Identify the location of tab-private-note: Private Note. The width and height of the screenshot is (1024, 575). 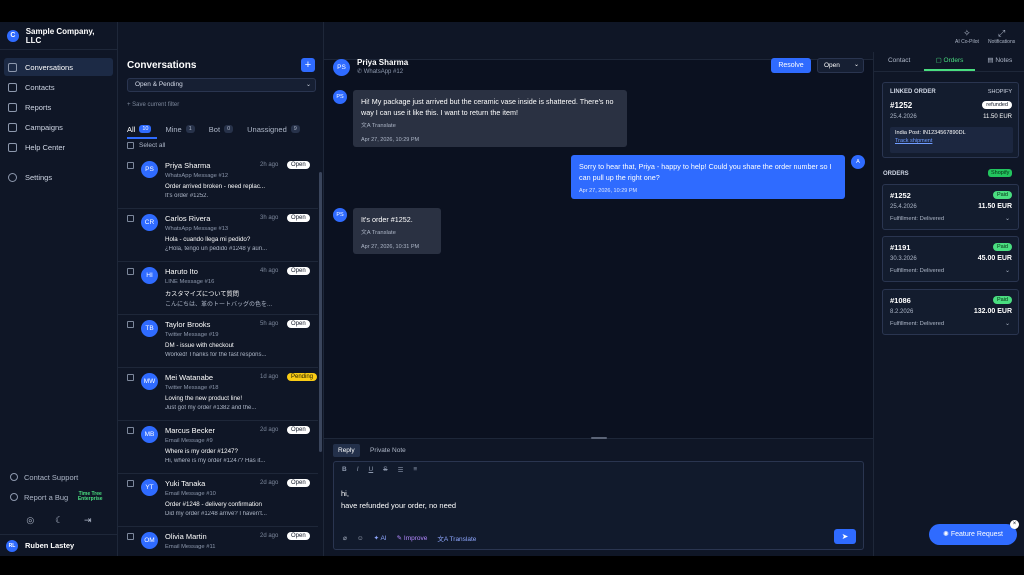
(388, 450).